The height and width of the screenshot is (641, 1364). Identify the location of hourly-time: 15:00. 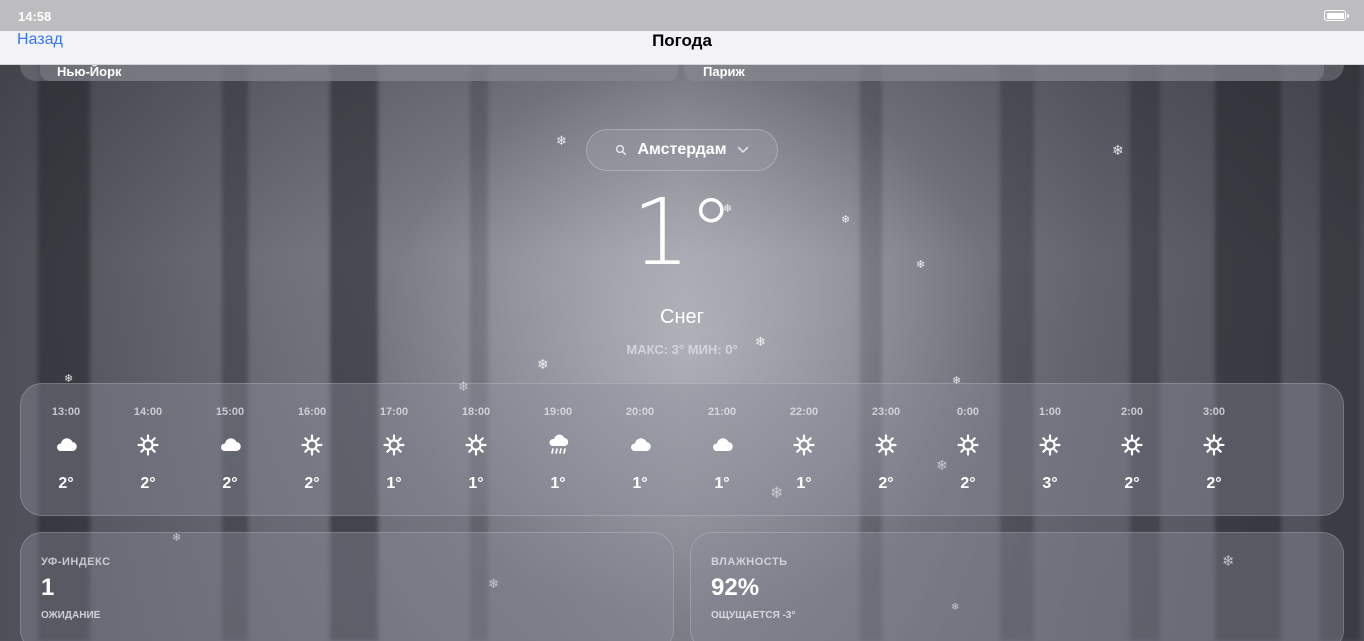
(230, 412).